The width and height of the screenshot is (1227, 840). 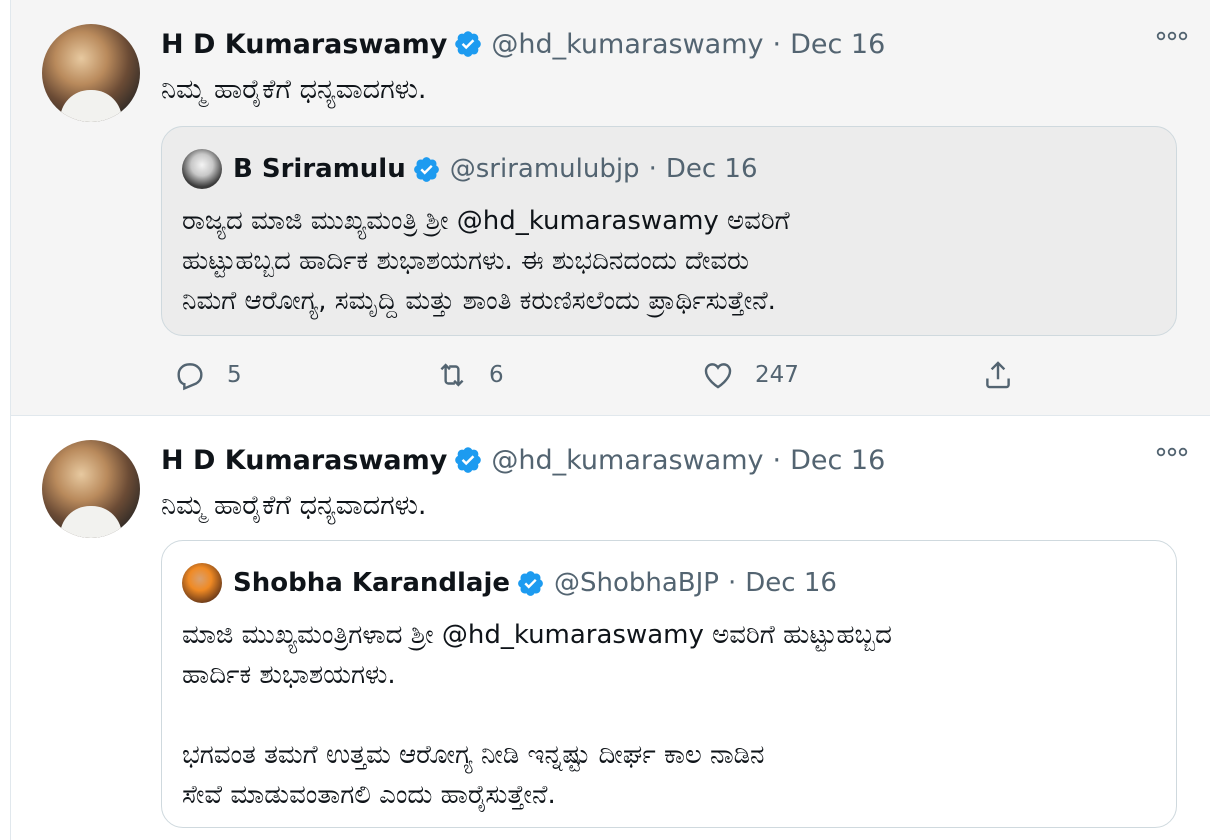 I want to click on quoted-tweet-header: B Sriramulu @sriramulubjp · Dec 16, so click(x=470, y=169).